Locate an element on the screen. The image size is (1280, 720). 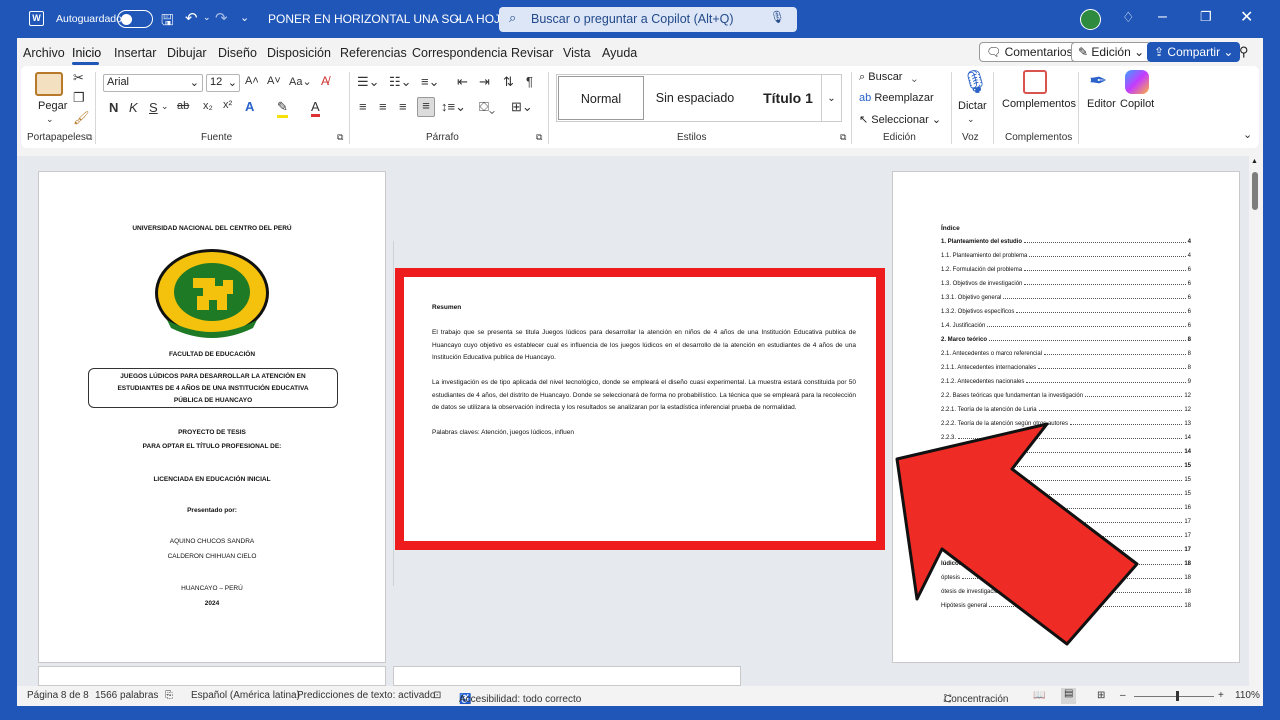
copilot-label: Copilot is located at coordinates (1137, 104).